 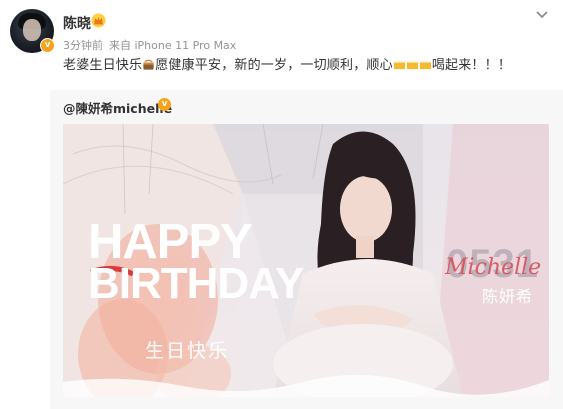 I want to click on author-name: 陈晓, so click(x=77, y=23).